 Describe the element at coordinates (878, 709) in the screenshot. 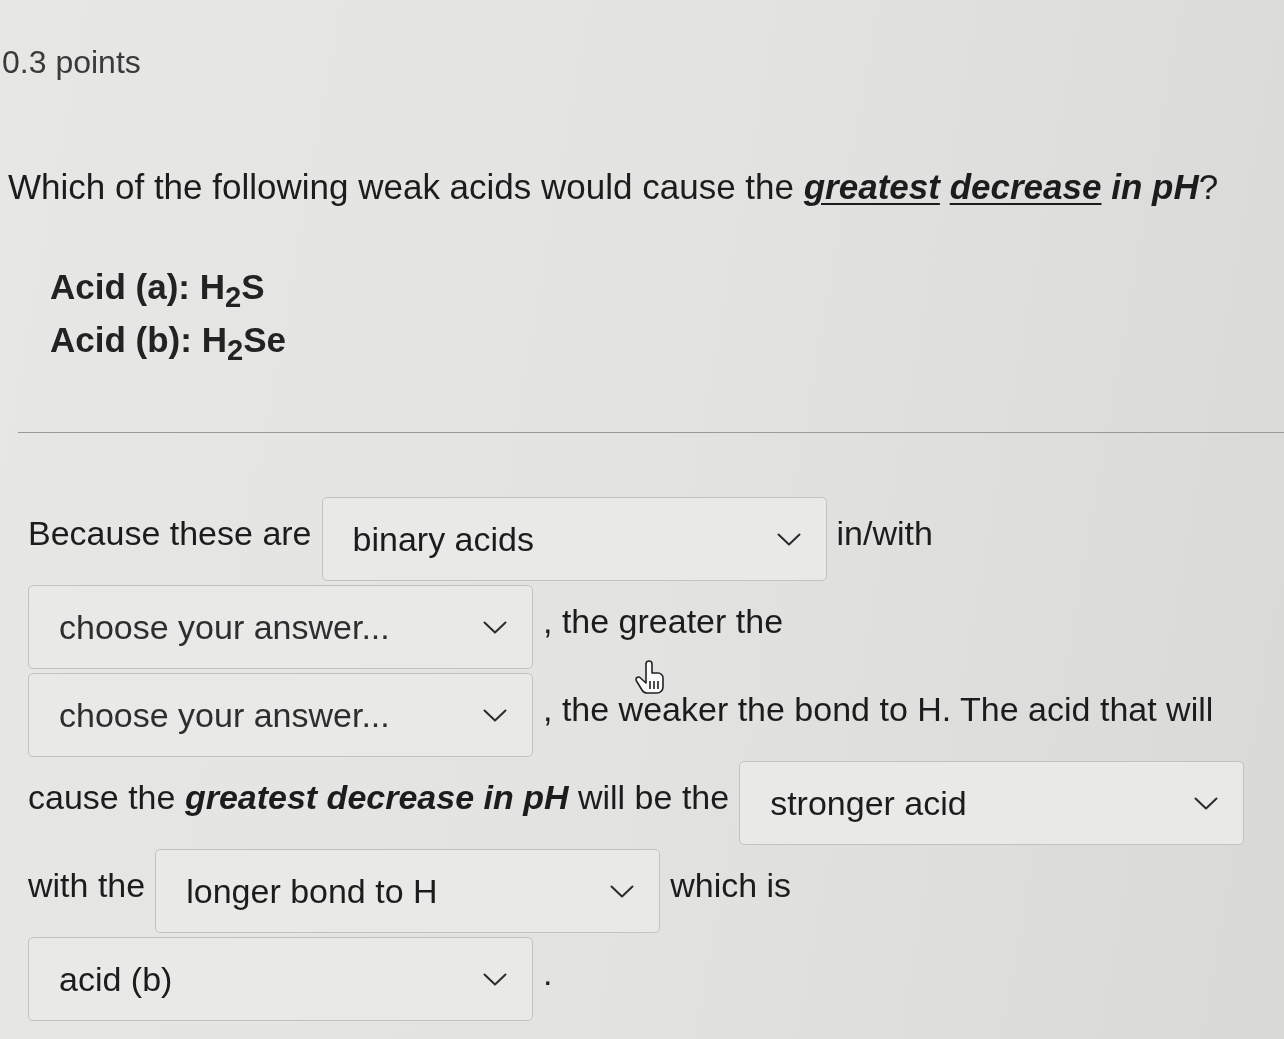

I see `sentence-text: , the weaker the bond to H. The acid that will` at that location.